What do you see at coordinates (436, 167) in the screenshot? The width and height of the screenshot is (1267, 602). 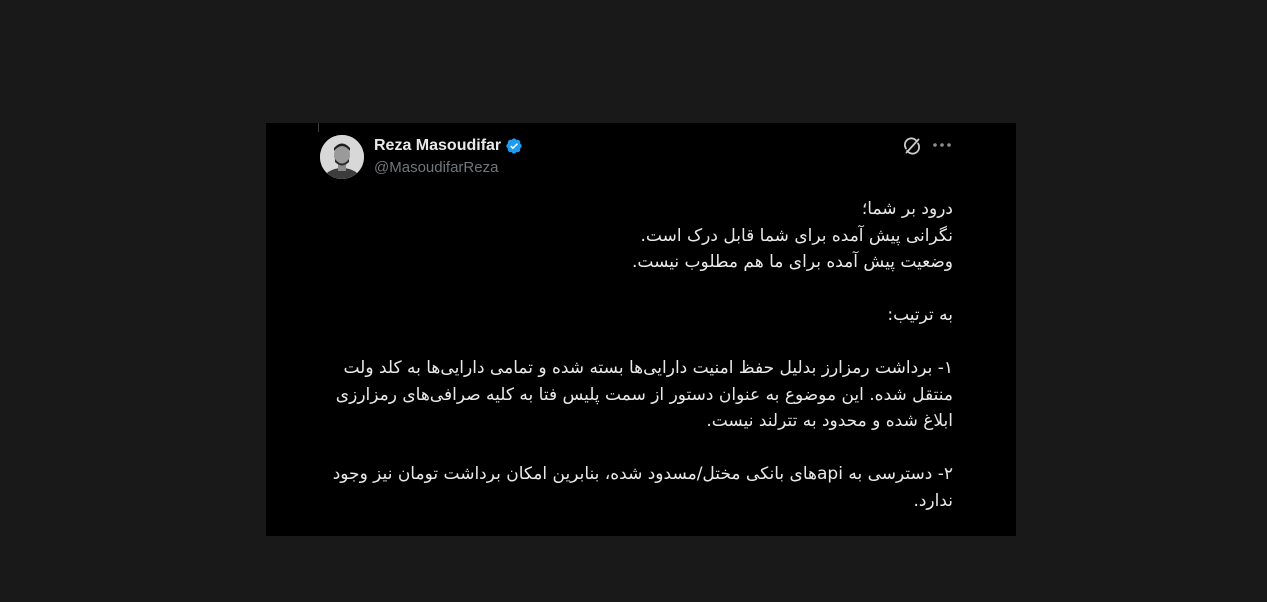 I see `author-handle: @MasoudifarReza` at bounding box center [436, 167].